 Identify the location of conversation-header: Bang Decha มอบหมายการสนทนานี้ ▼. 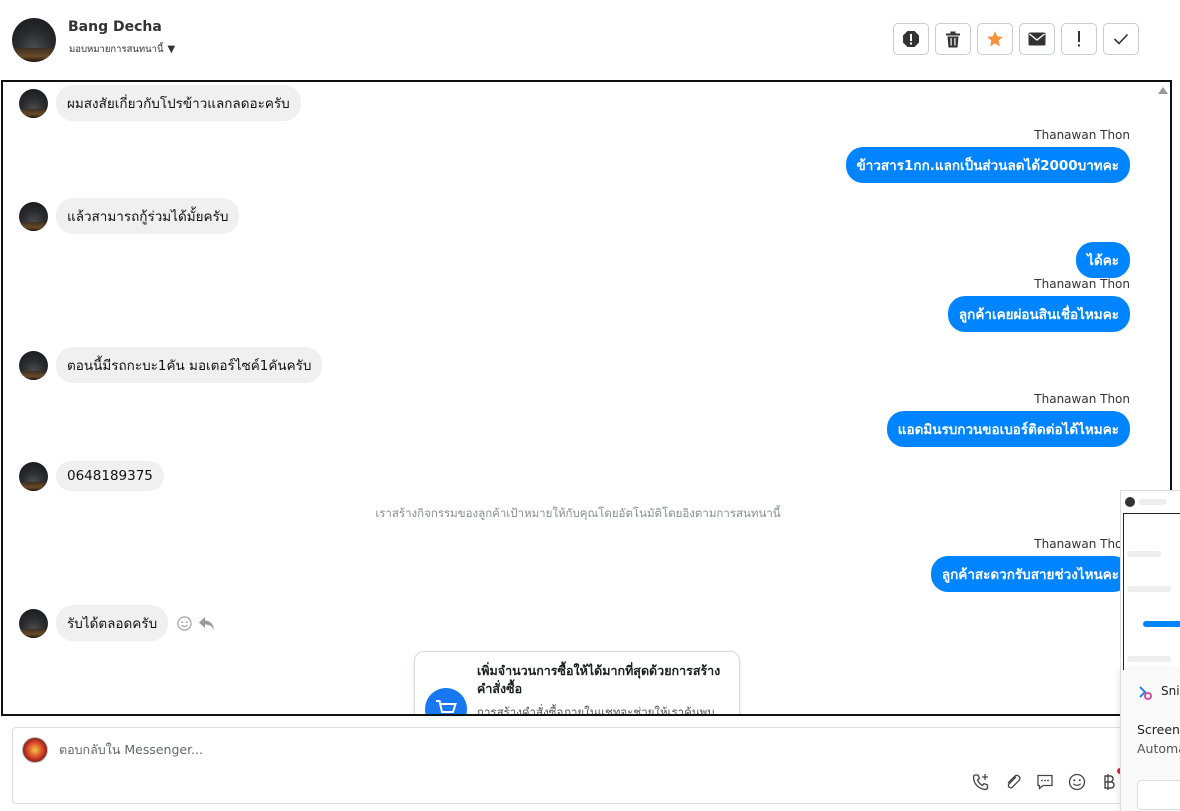
(587, 40).